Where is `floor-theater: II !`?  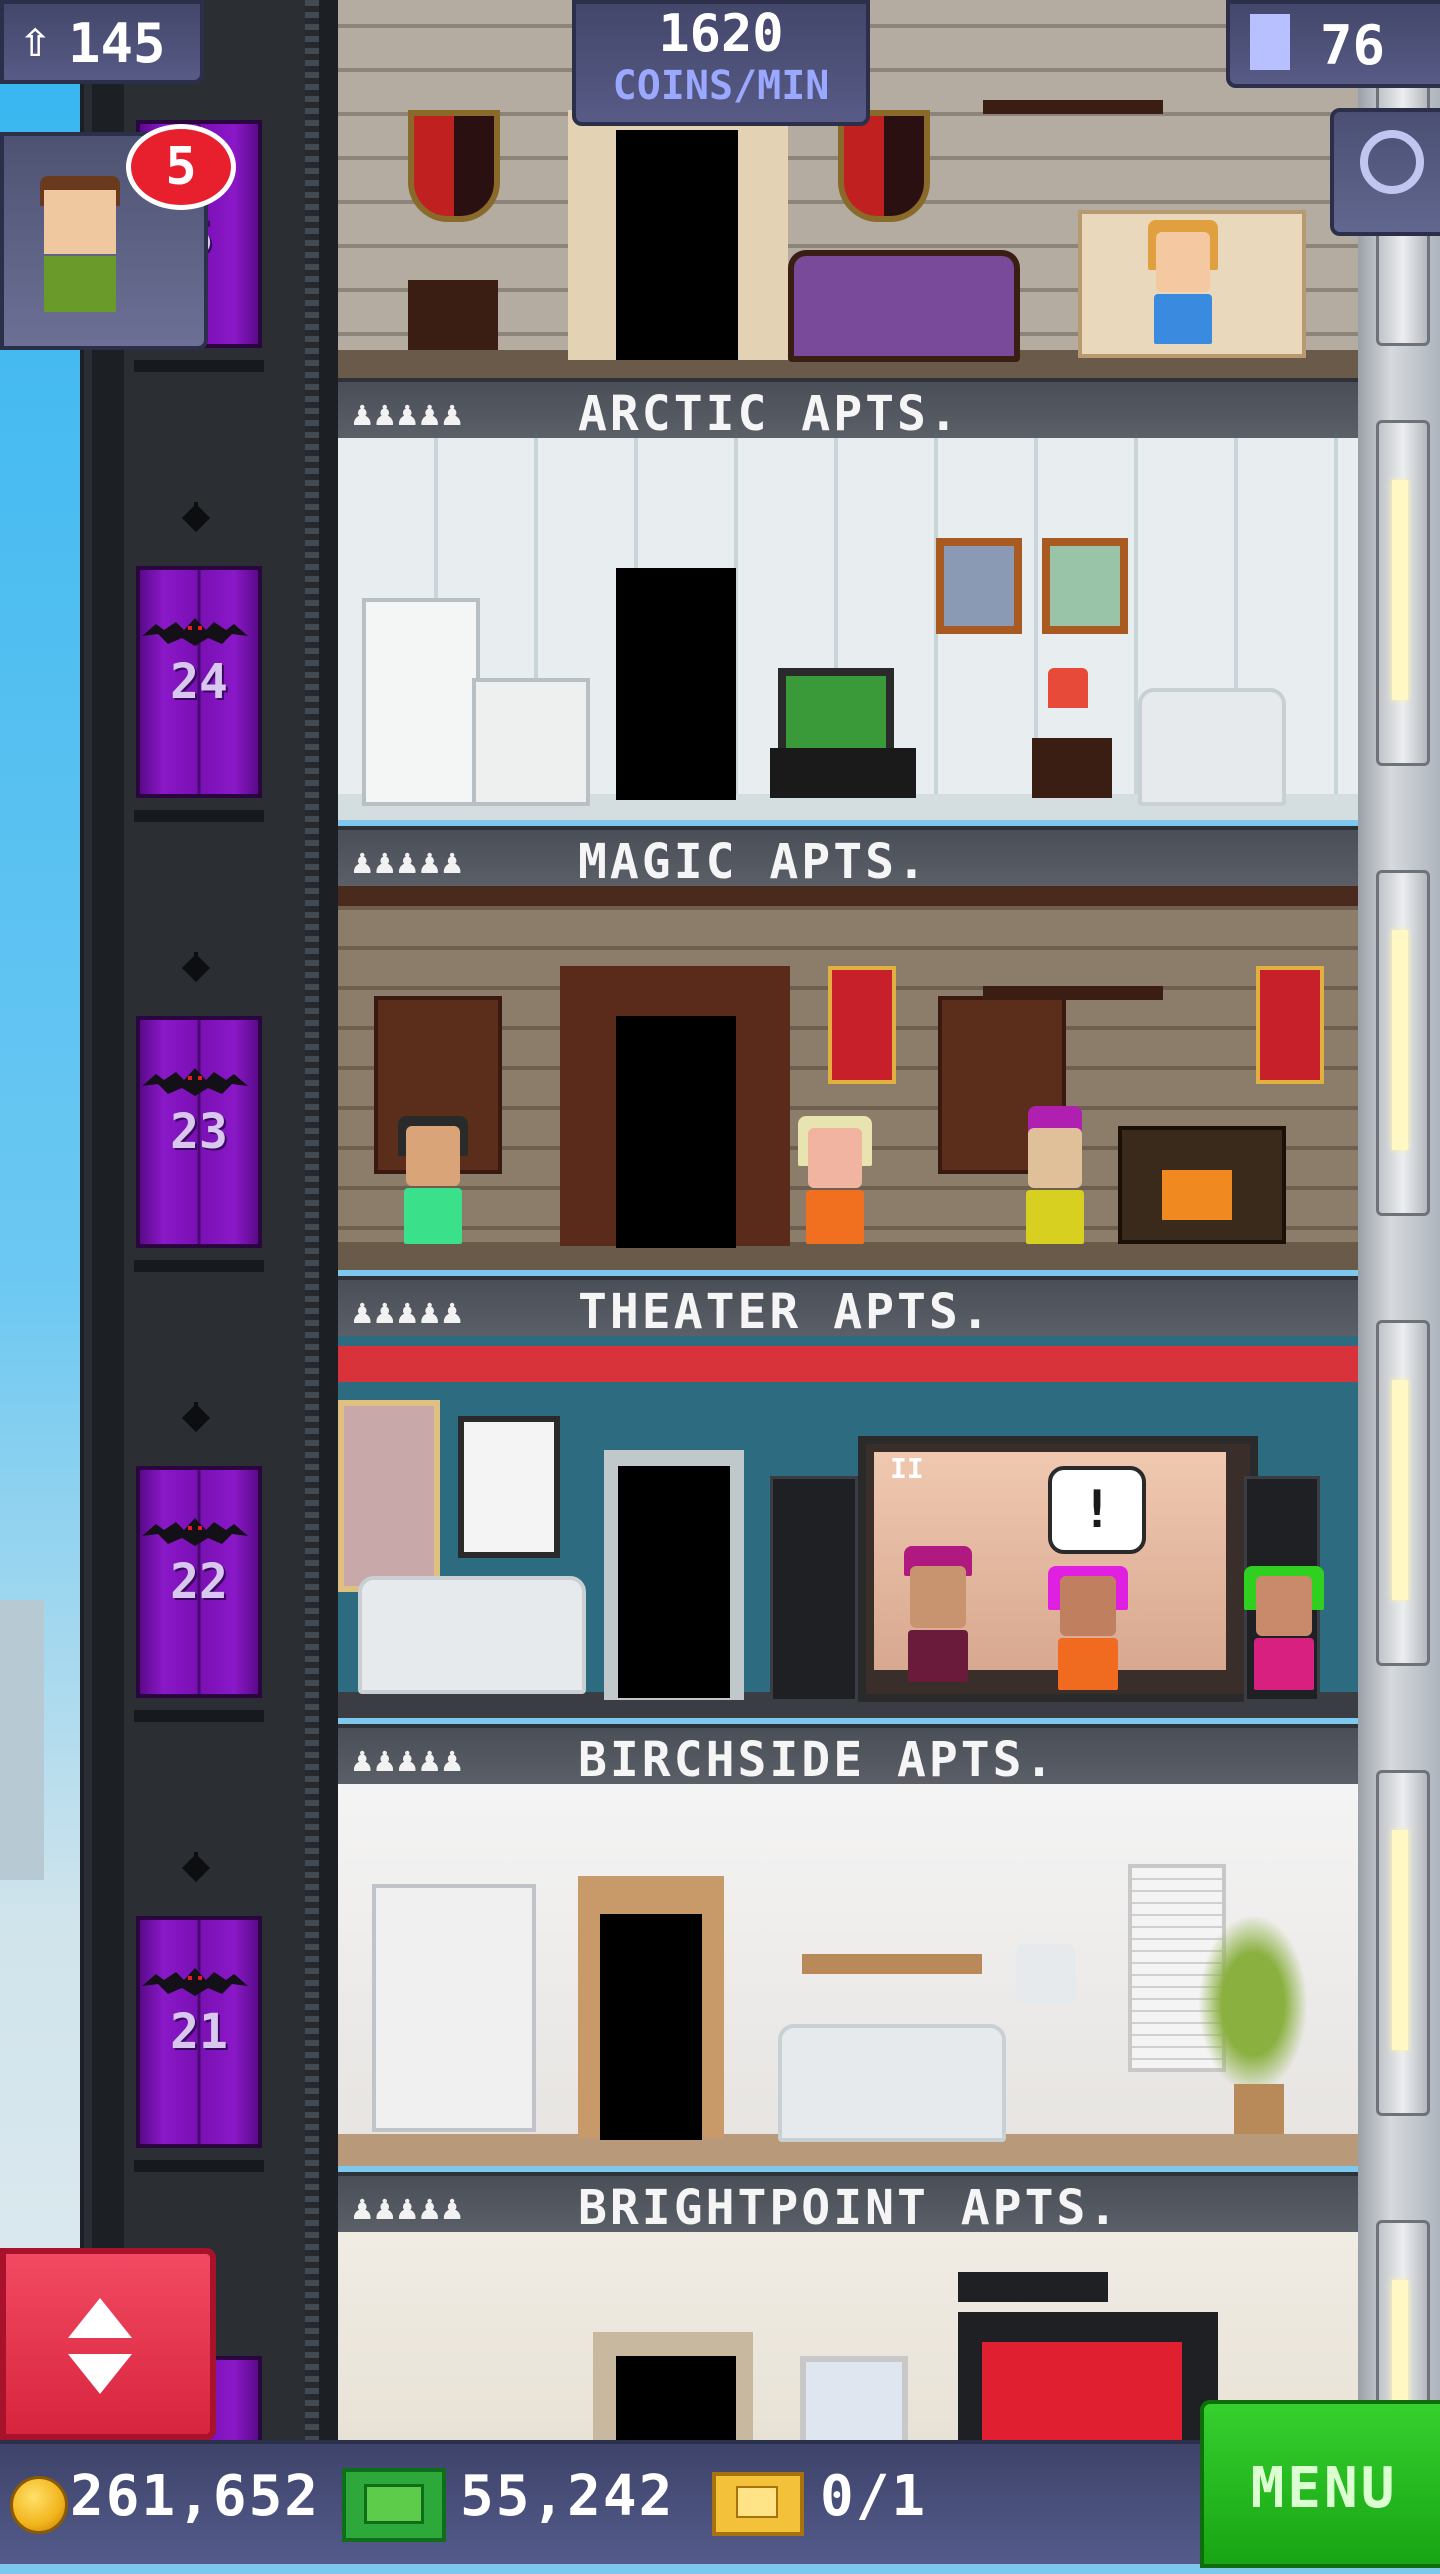
floor-theater: II ! is located at coordinates (848, 1527).